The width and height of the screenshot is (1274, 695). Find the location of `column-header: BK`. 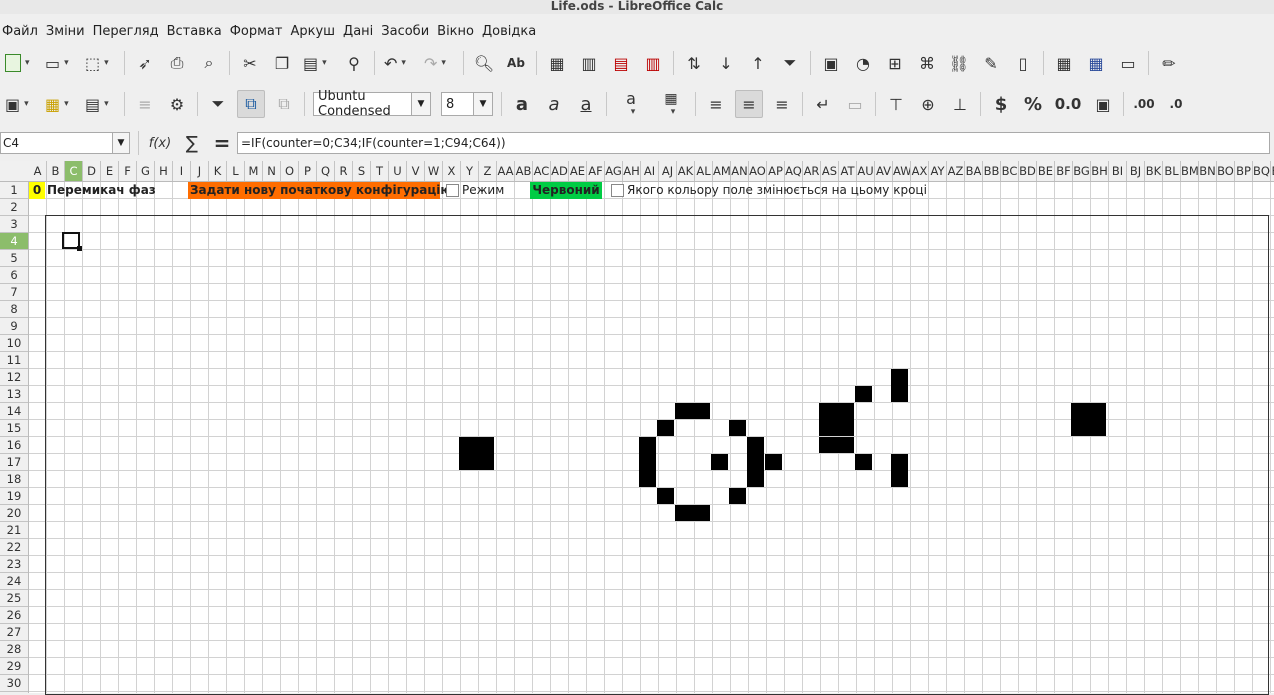

column-header: BK is located at coordinates (1154, 171).